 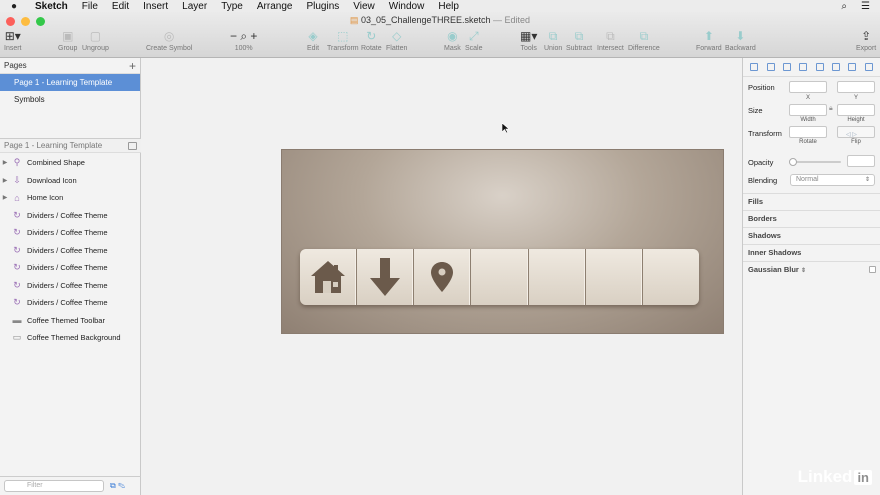 I want to click on align-bottom-icon, so click(x=868, y=67).